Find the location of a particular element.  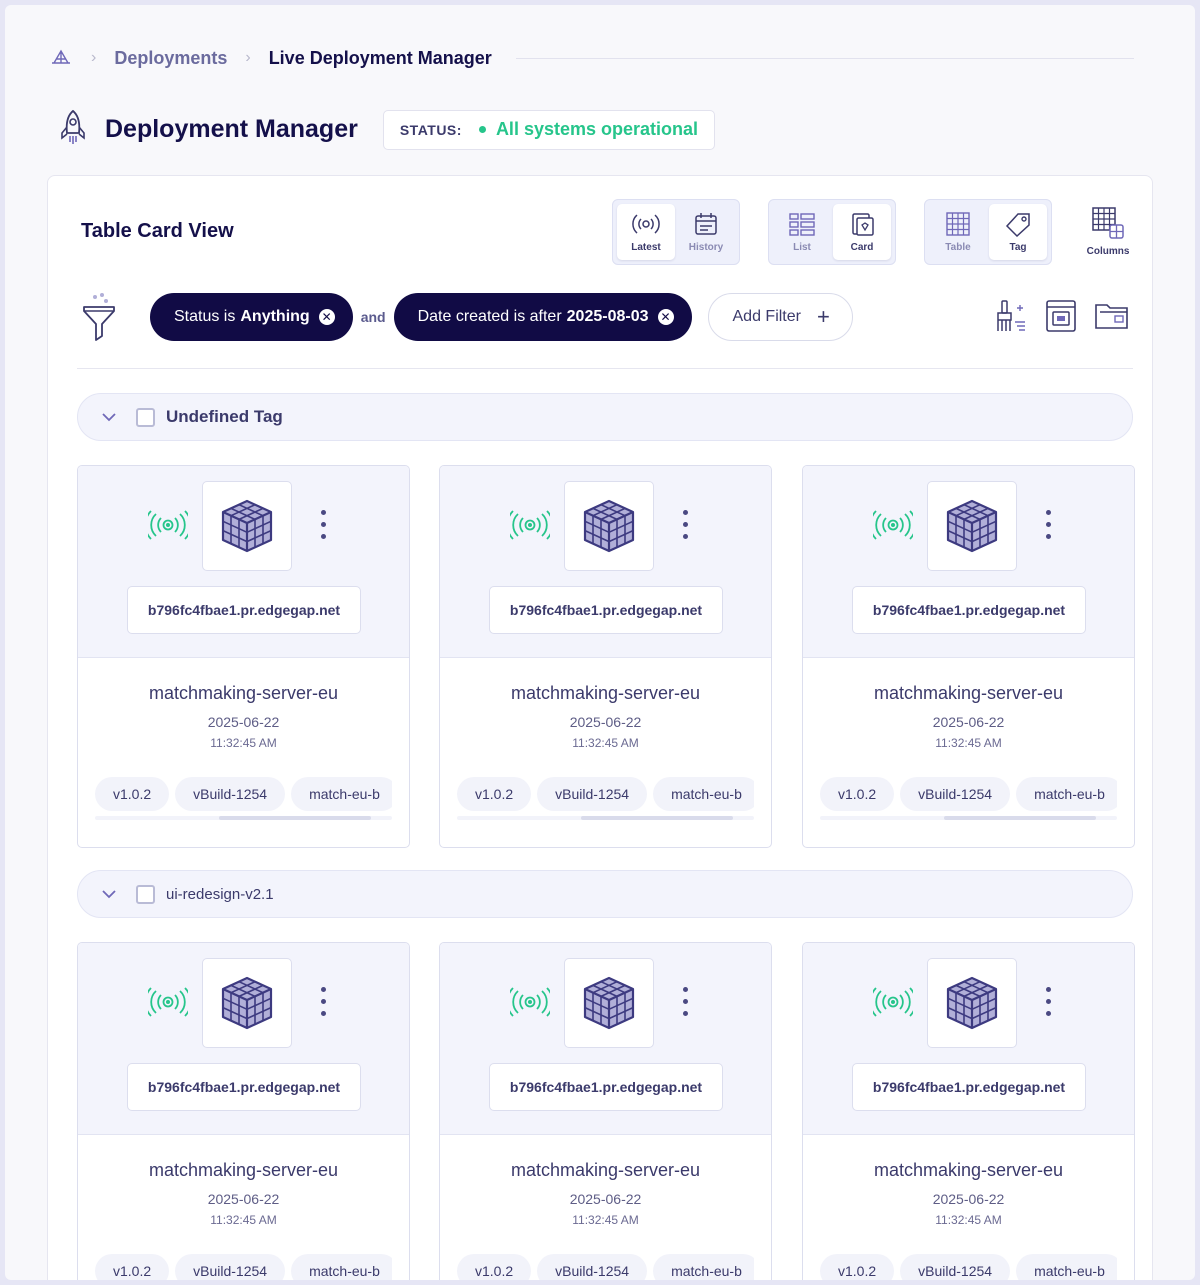

add-filter-button: Add Filter + is located at coordinates (780, 317).